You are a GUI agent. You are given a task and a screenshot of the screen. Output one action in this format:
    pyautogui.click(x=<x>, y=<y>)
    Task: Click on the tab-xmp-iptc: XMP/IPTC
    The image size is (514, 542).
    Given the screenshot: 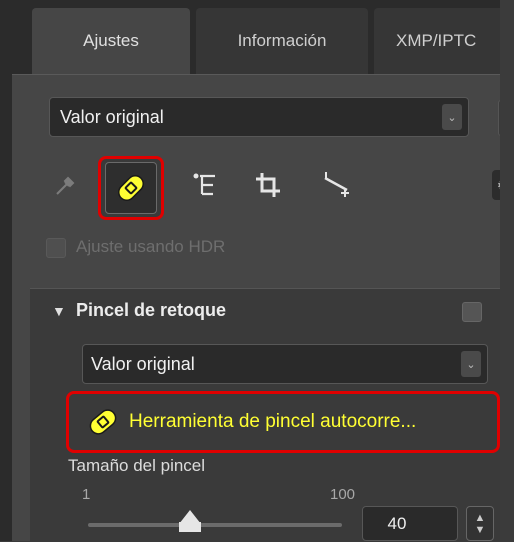 What is the action you would take?
    pyautogui.click(x=444, y=41)
    